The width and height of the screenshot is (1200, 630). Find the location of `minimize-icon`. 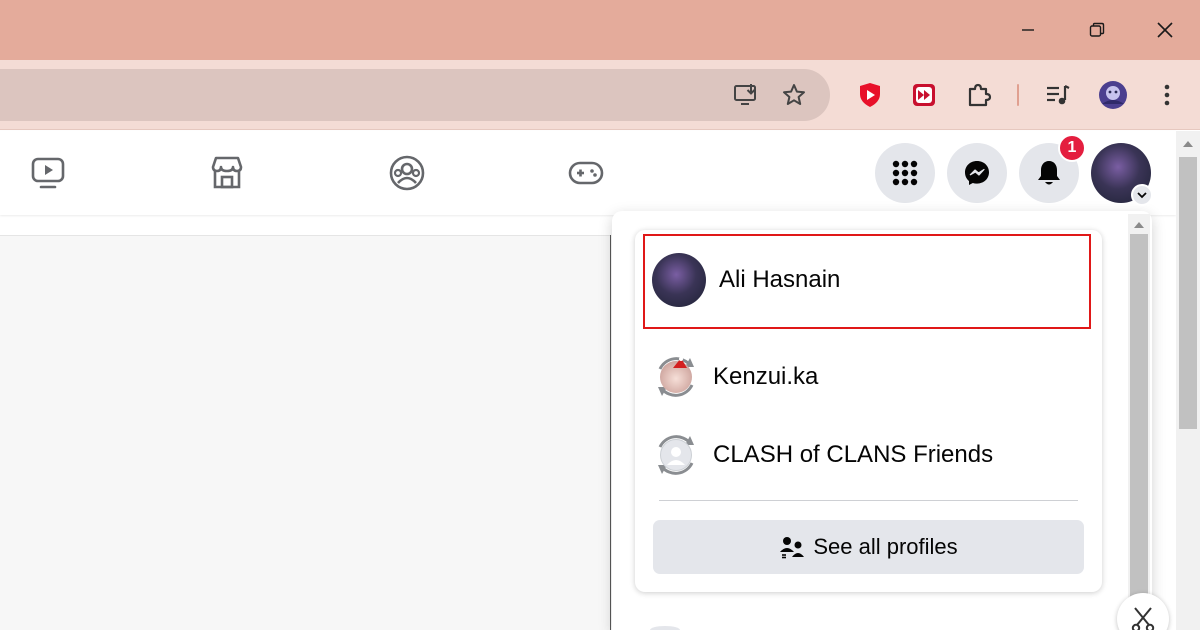

minimize-icon is located at coordinates (1028, 30).